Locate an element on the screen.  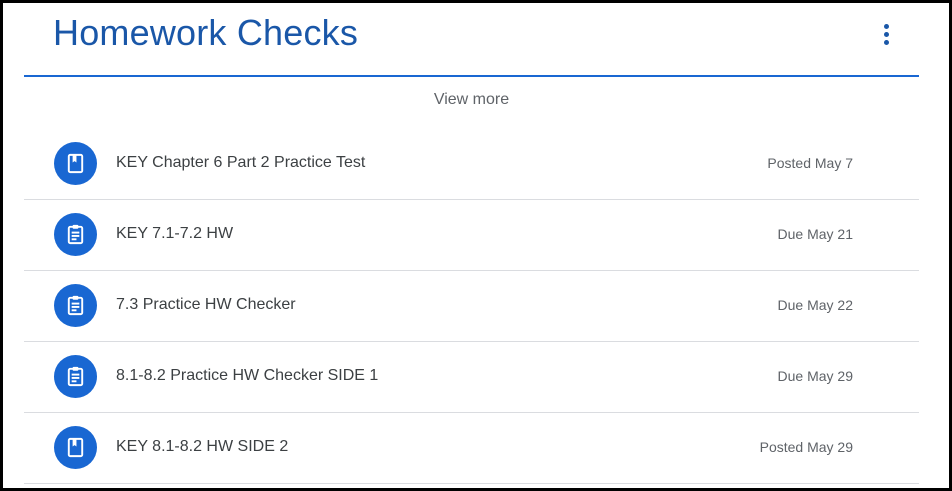
topic-header: Homework Checks is located at coordinates (471, 40).